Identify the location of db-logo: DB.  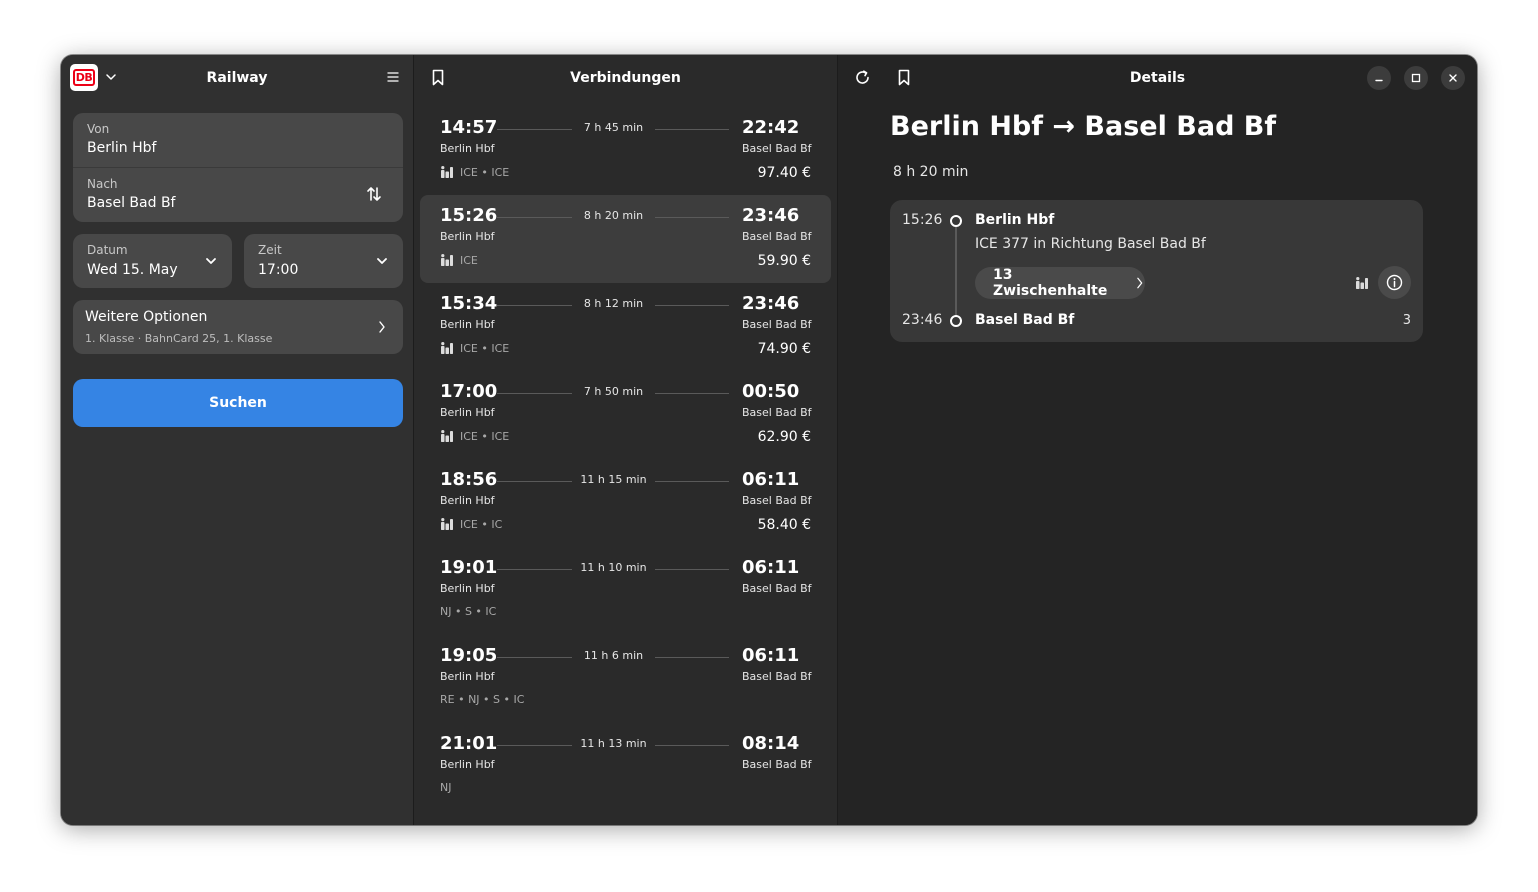
(84, 77).